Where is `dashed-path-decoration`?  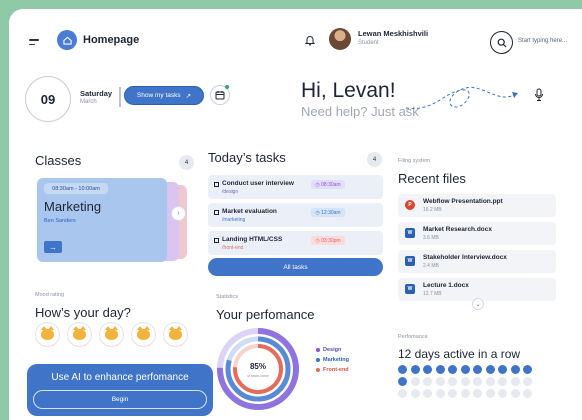 dashed-path-decoration is located at coordinates (461, 98).